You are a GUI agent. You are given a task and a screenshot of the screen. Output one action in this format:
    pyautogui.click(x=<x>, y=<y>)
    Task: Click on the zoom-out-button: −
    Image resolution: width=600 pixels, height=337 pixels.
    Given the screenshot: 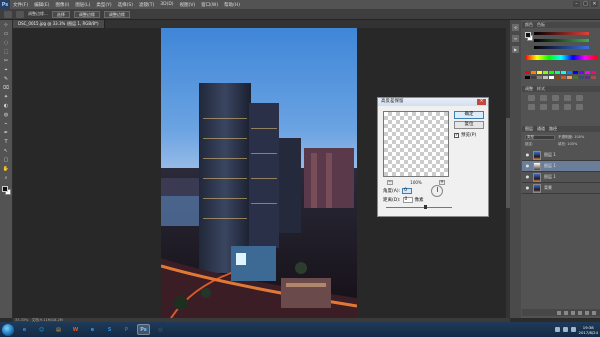 What is the action you would take?
    pyautogui.click(x=390, y=182)
    